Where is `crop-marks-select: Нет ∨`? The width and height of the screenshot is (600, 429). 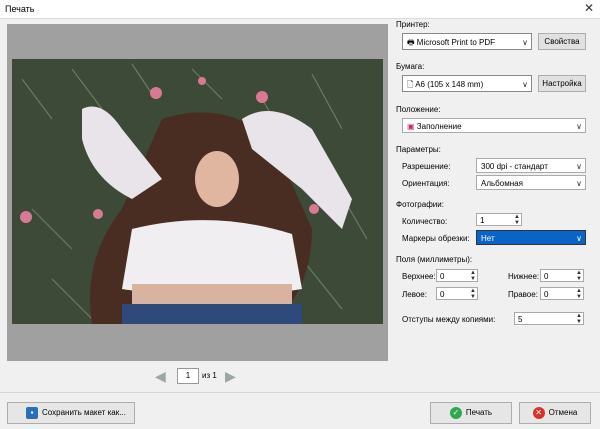 crop-marks-select: Нет ∨ is located at coordinates (531, 237).